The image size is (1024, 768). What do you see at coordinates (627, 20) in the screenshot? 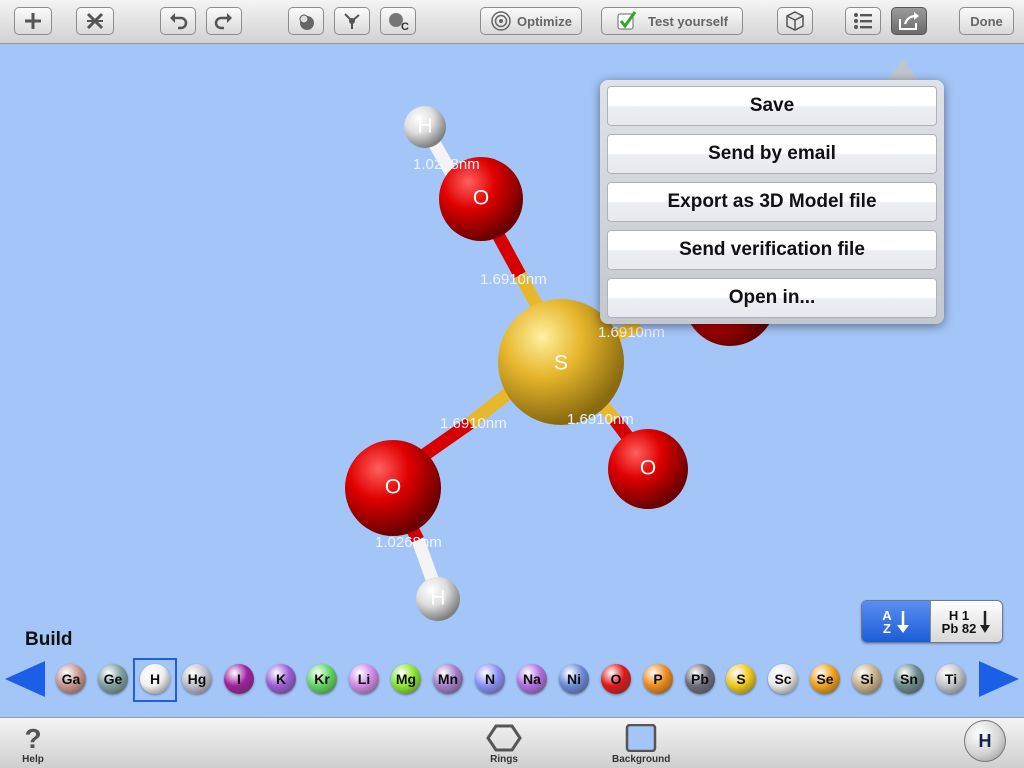
I see `checkbox-checked-icon` at bounding box center [627, 20].